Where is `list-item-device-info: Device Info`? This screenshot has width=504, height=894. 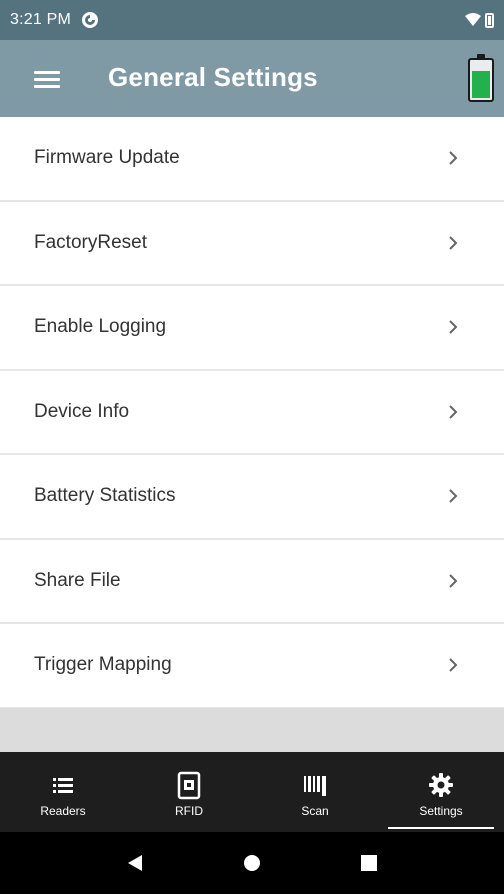
list-item-device-info: Device Info is located at coordinates (252, 412).